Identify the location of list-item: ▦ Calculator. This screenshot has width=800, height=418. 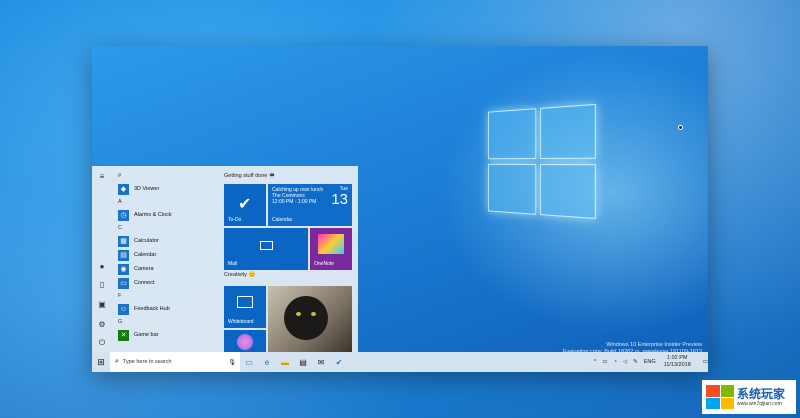
(164, 241).